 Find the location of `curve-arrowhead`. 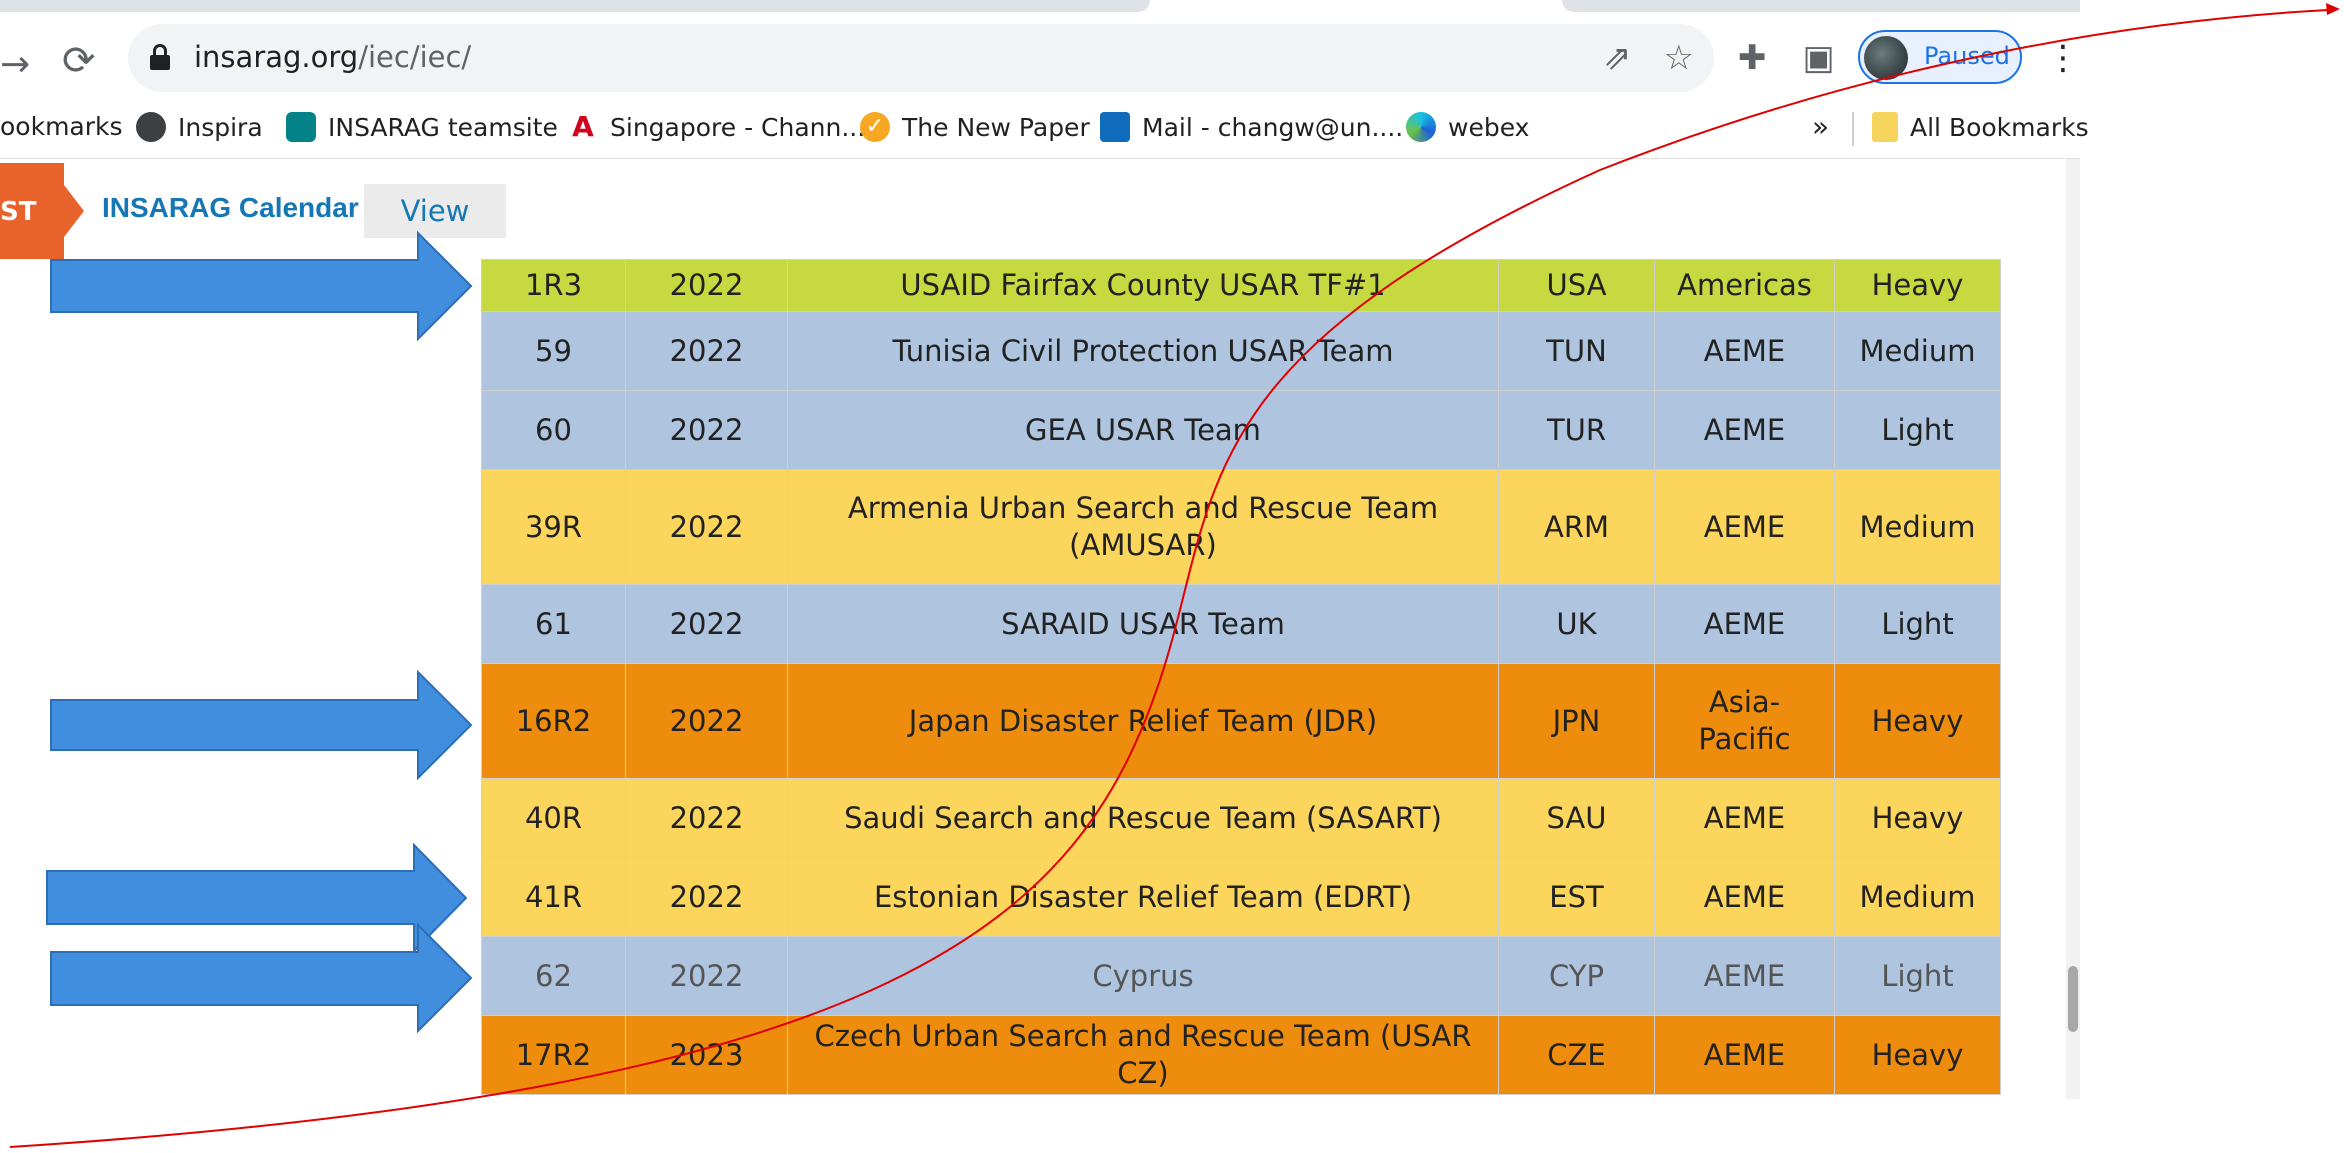

curve-arrowhead is located at coordinates (2333, 9).